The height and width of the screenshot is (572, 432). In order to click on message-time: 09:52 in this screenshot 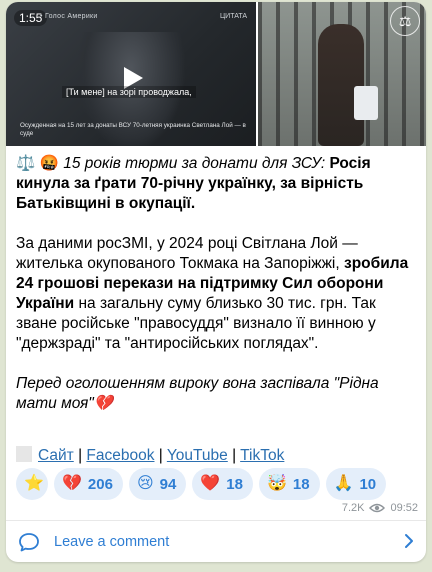, I will do `click(404, 508)`.